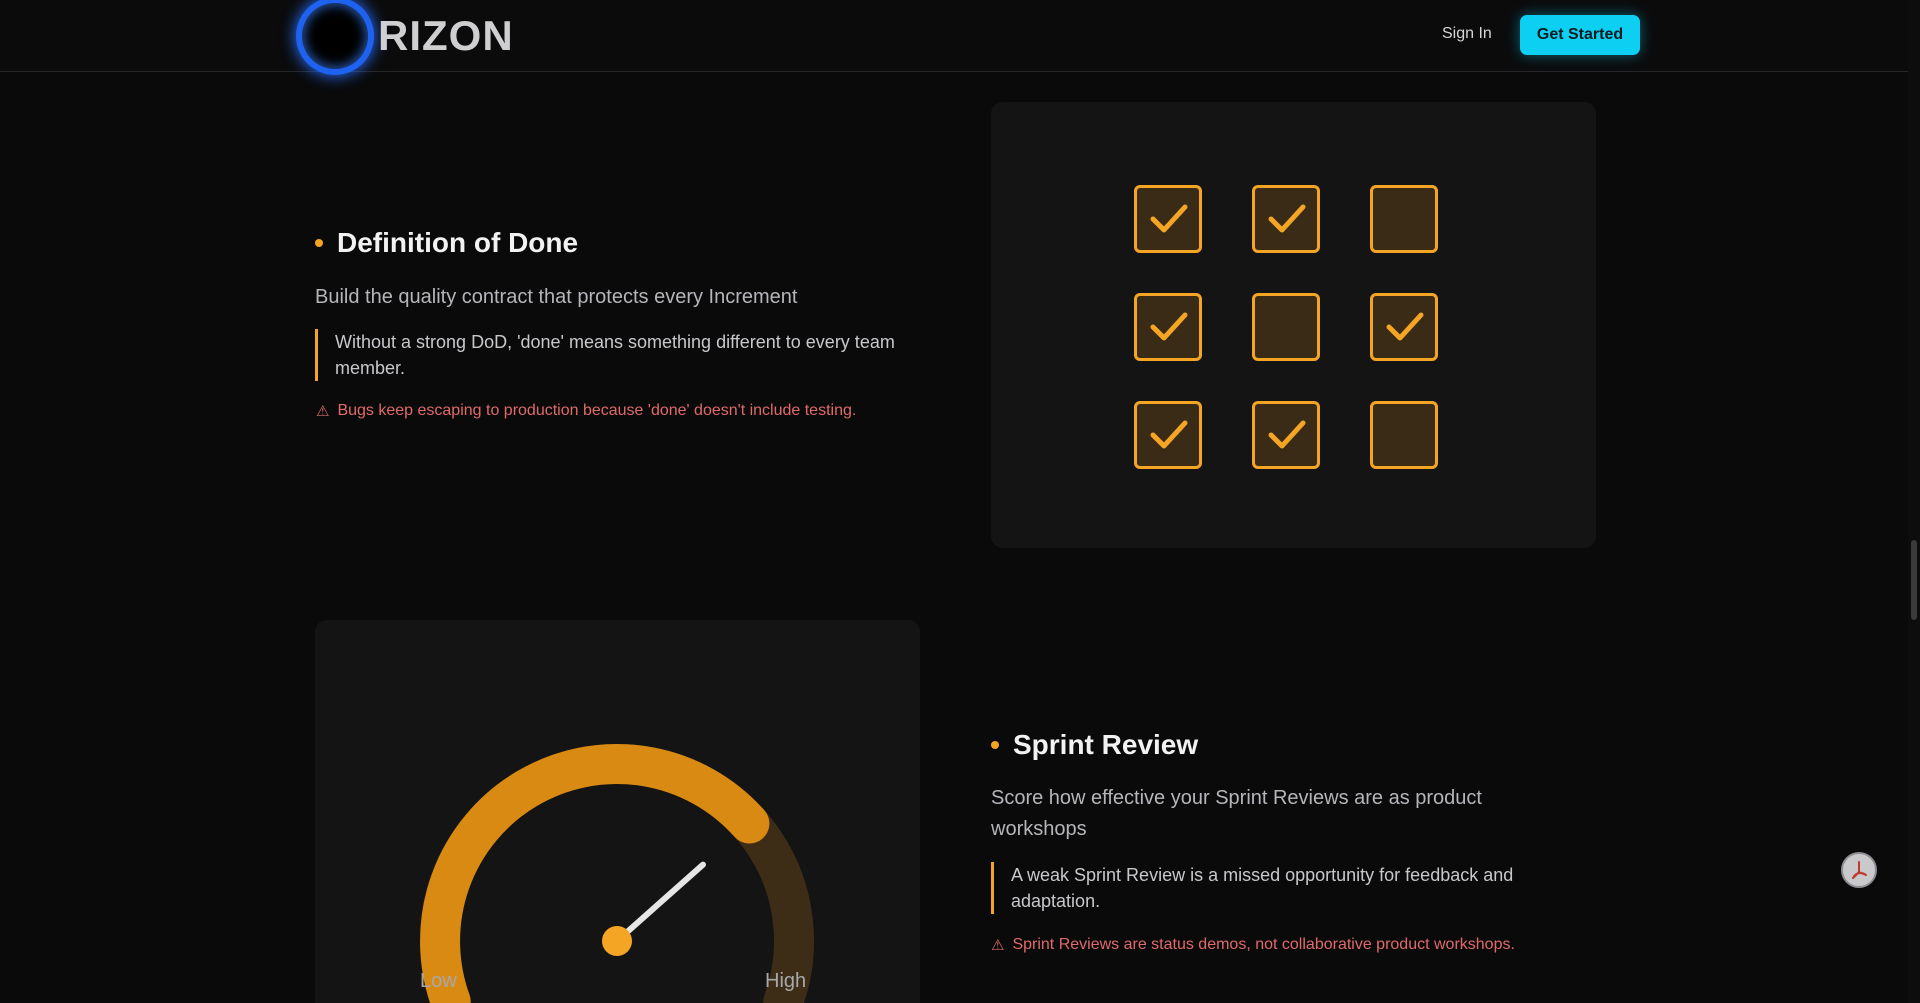 The height and width of the screenshot is (1003, 1920). I want to click on logo-ring-icon, so click(335, 35).